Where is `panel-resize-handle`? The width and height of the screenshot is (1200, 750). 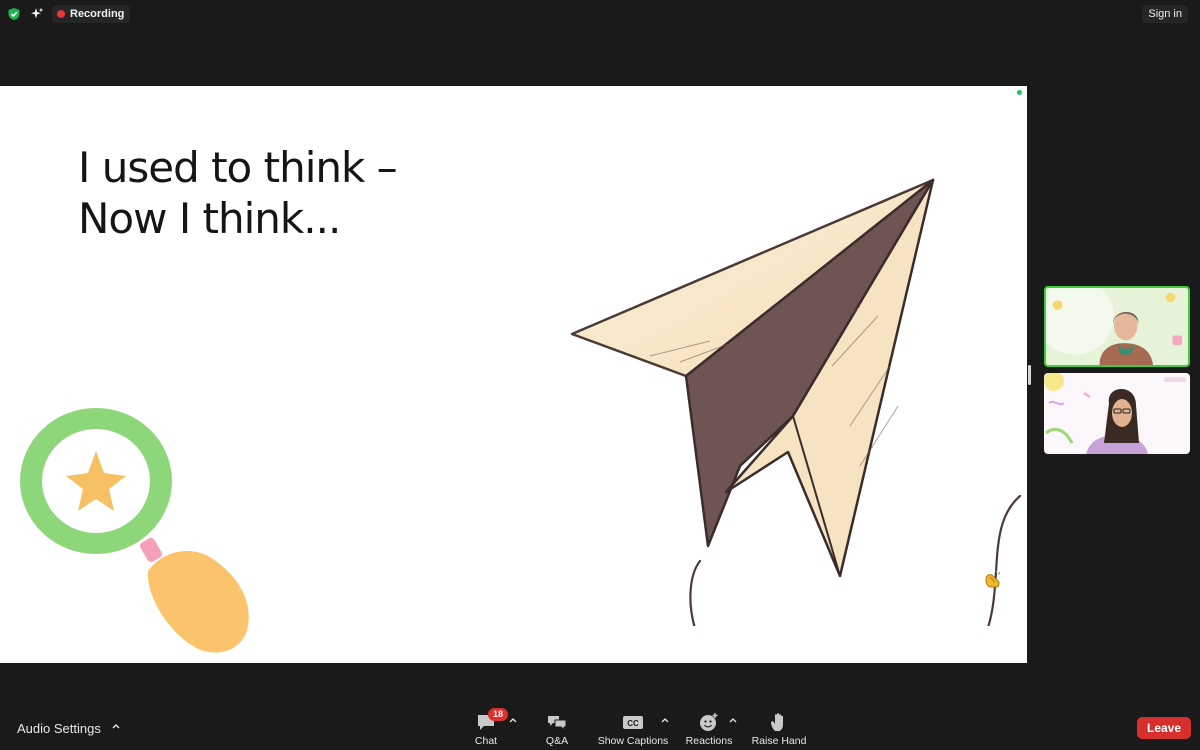
panel-resize-handle is located at coordinates (1029, 375).